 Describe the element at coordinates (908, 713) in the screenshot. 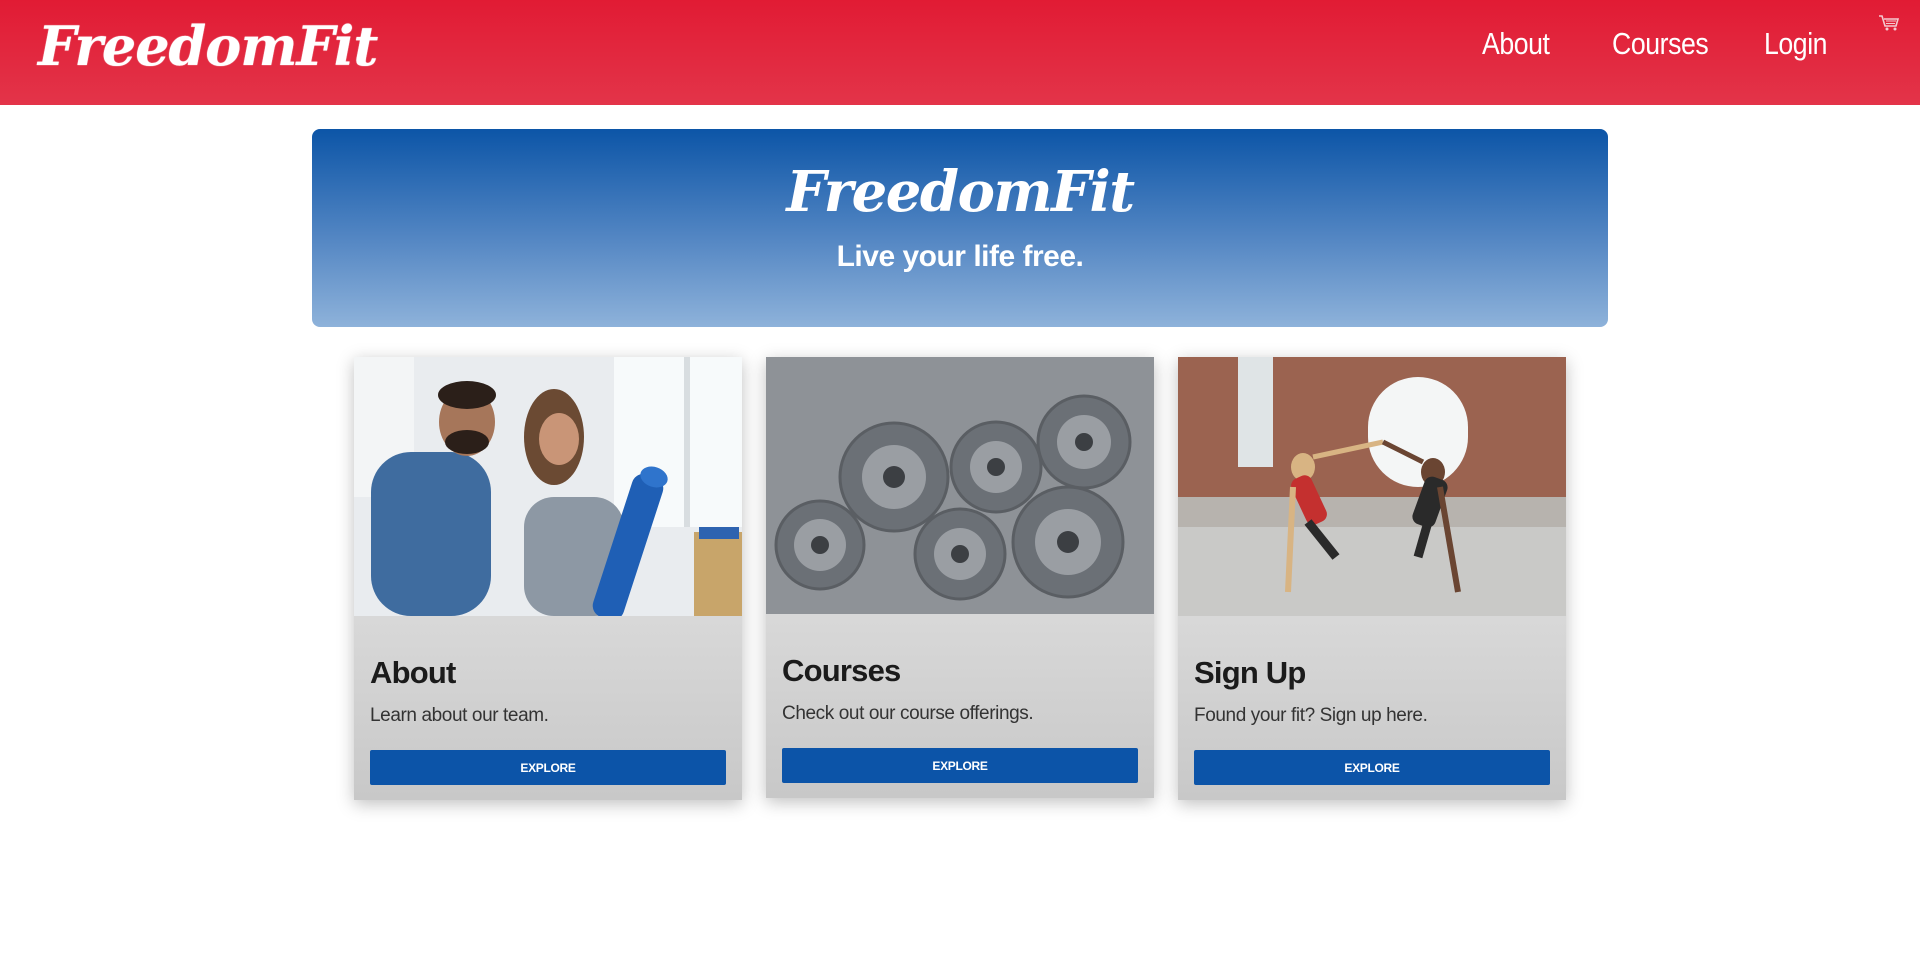

I see `card-text: Check out our course offerings.` at that location.